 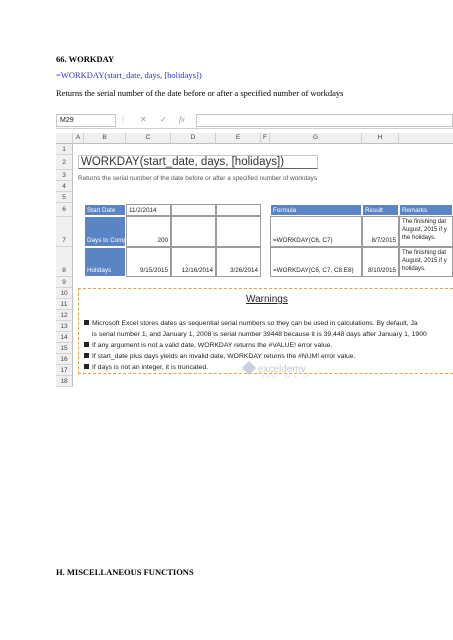 I want to click on result-cell-2: 8/10/2015, so click(x=380, y=262).